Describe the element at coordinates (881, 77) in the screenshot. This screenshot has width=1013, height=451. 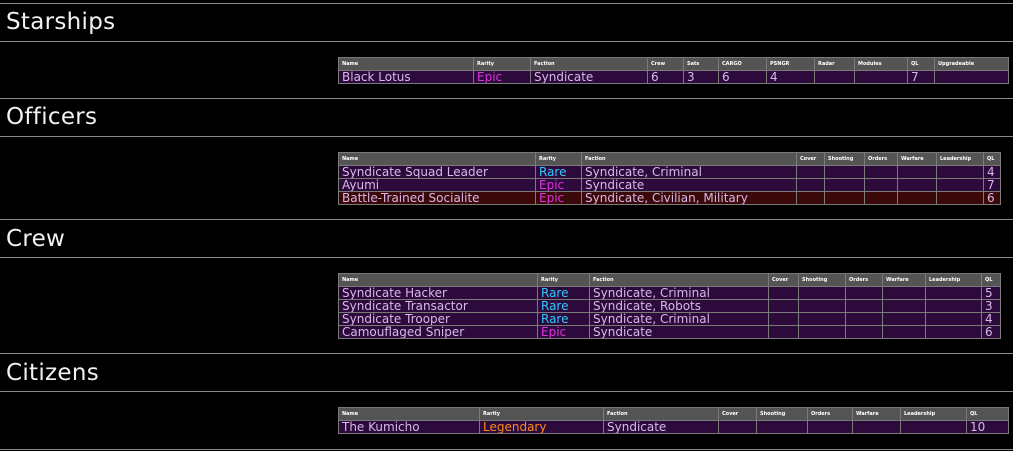
I see `modules-cell` at that location.